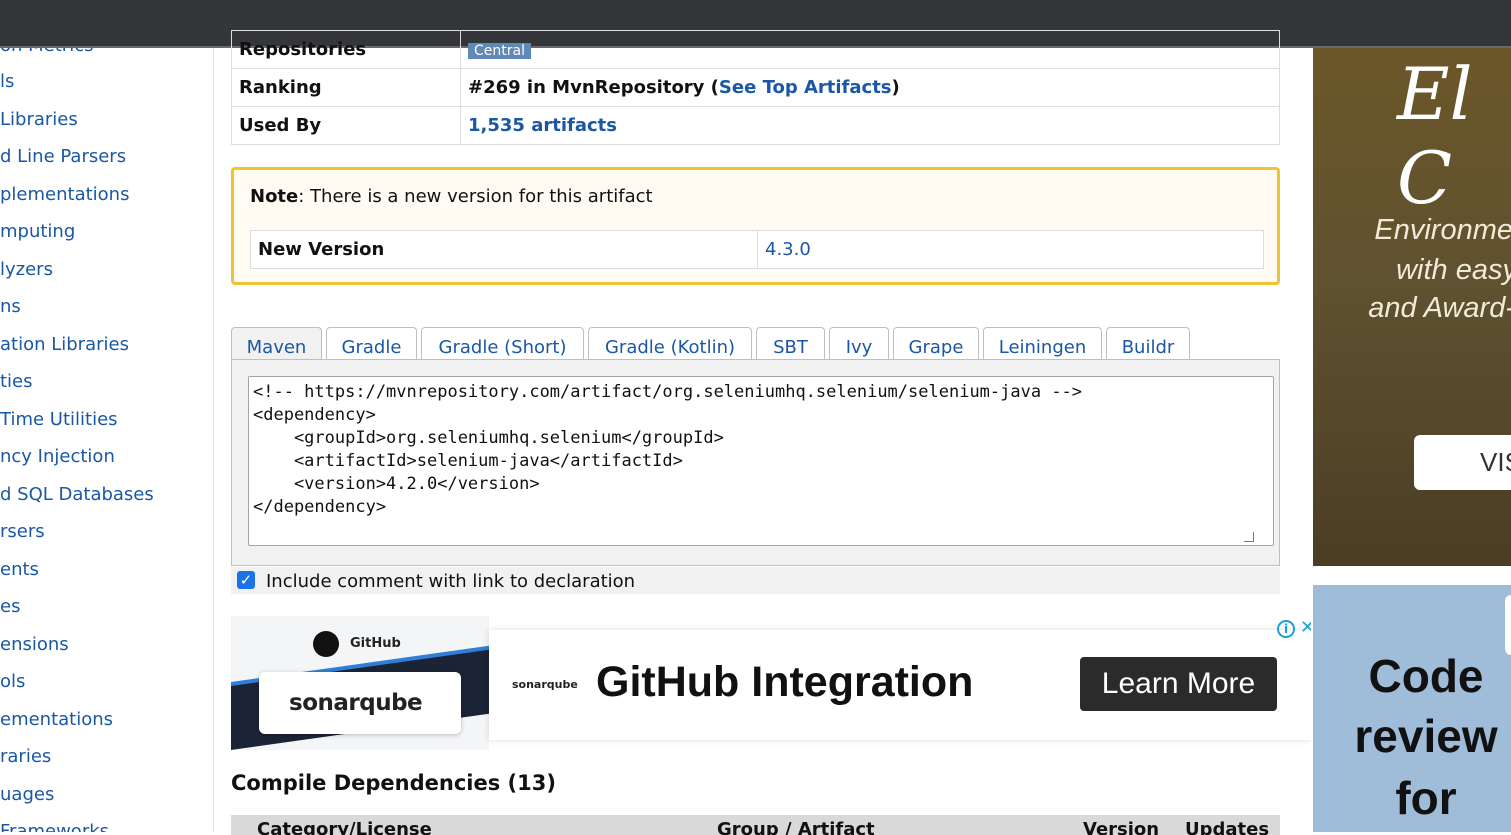 Image resolution: width=1511 pixels, height=835 pixels. What do you see at coordinates (1227, 827) in the screenshot?
I see `header-updates: Updates` at bounding box center [1227, 827].